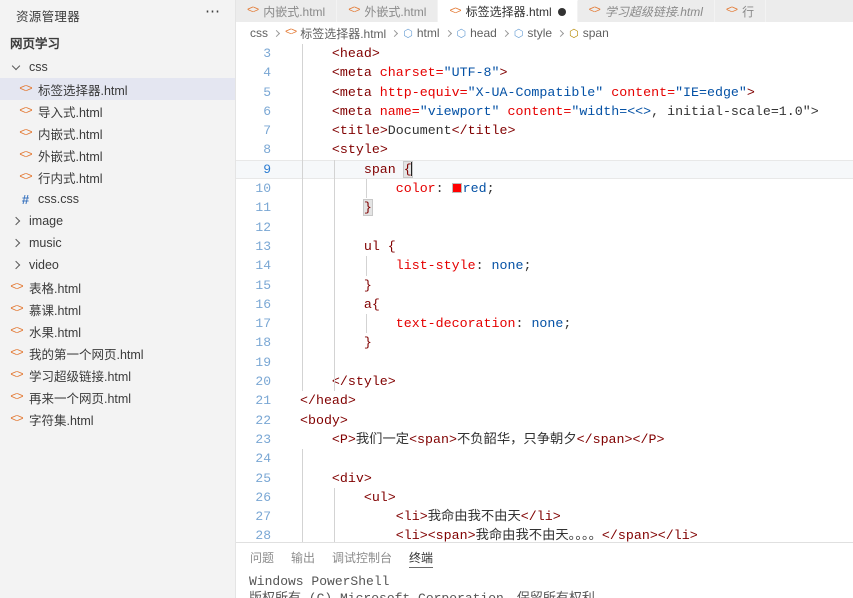  What do you see at coordinates (267, 150) in the screenshot?
I see `line-number: 8` at bounding box center [267, 150].